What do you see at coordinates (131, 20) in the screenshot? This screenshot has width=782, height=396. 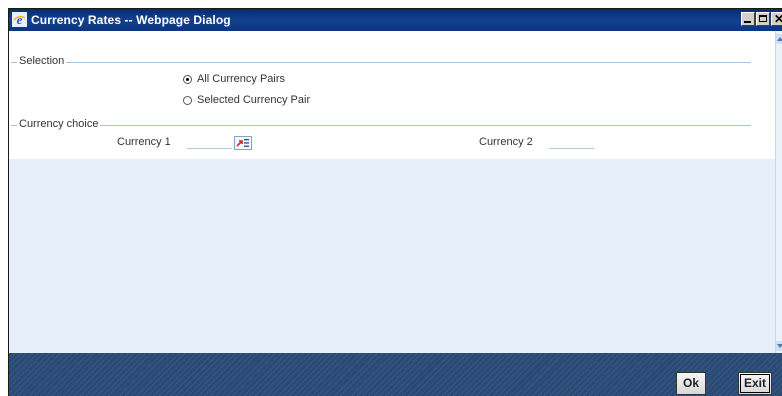 I see `window-title: Currency Rates -- Webpage Dialog` at bounding box center [131, 20].